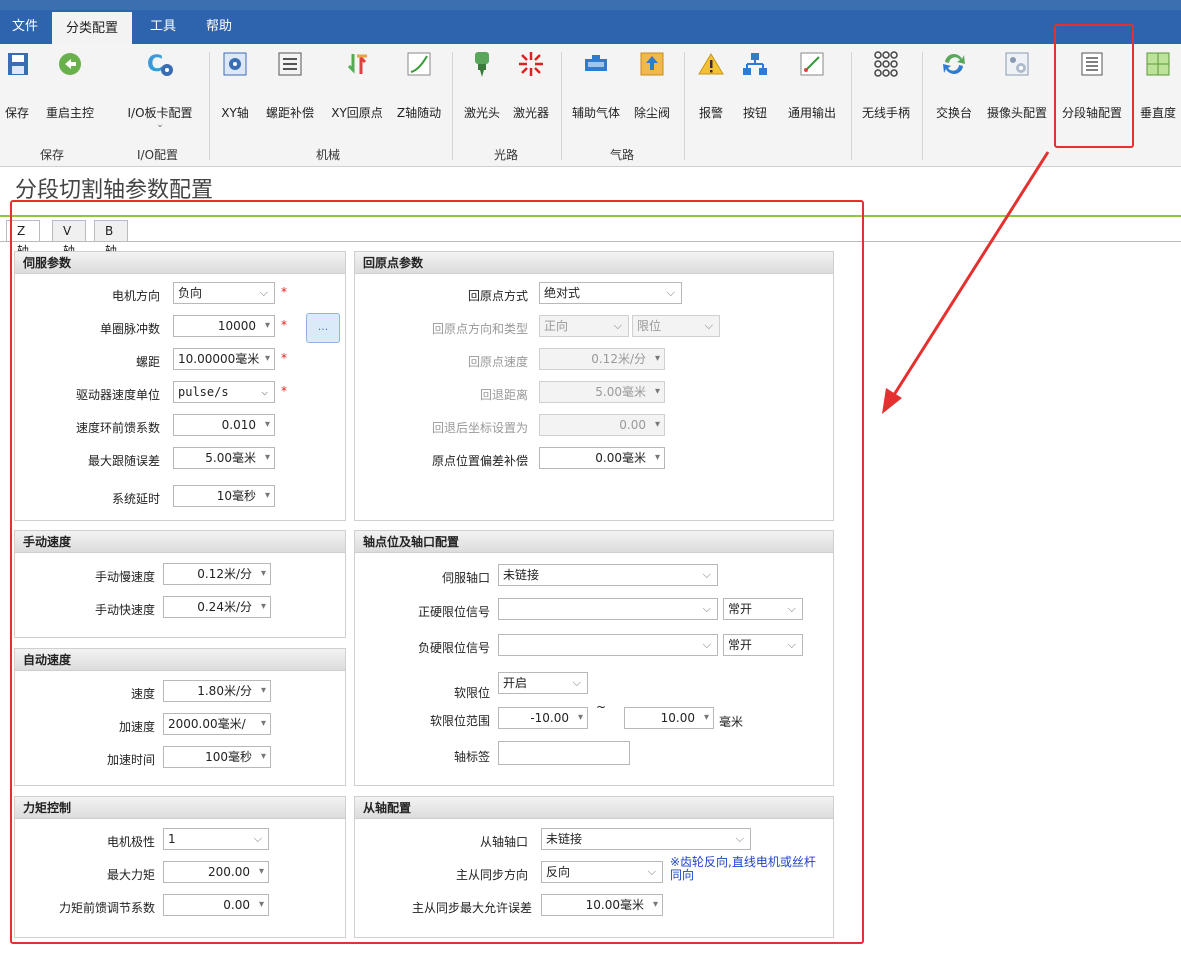 The height and width of the screenshot is (958, 1181). What do you see at coordinates (506, 155) in the screenshot?
I see `group-label-optical: 光路` at bounding box center [506, 155].